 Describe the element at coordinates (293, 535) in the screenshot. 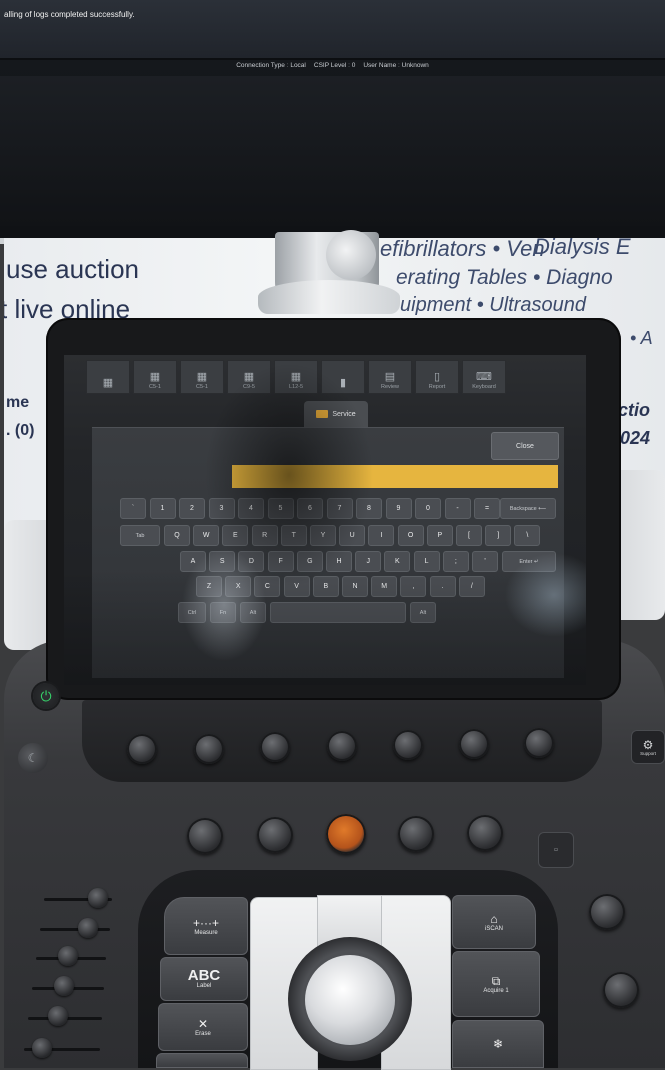

I see `key-t: T` at that location.